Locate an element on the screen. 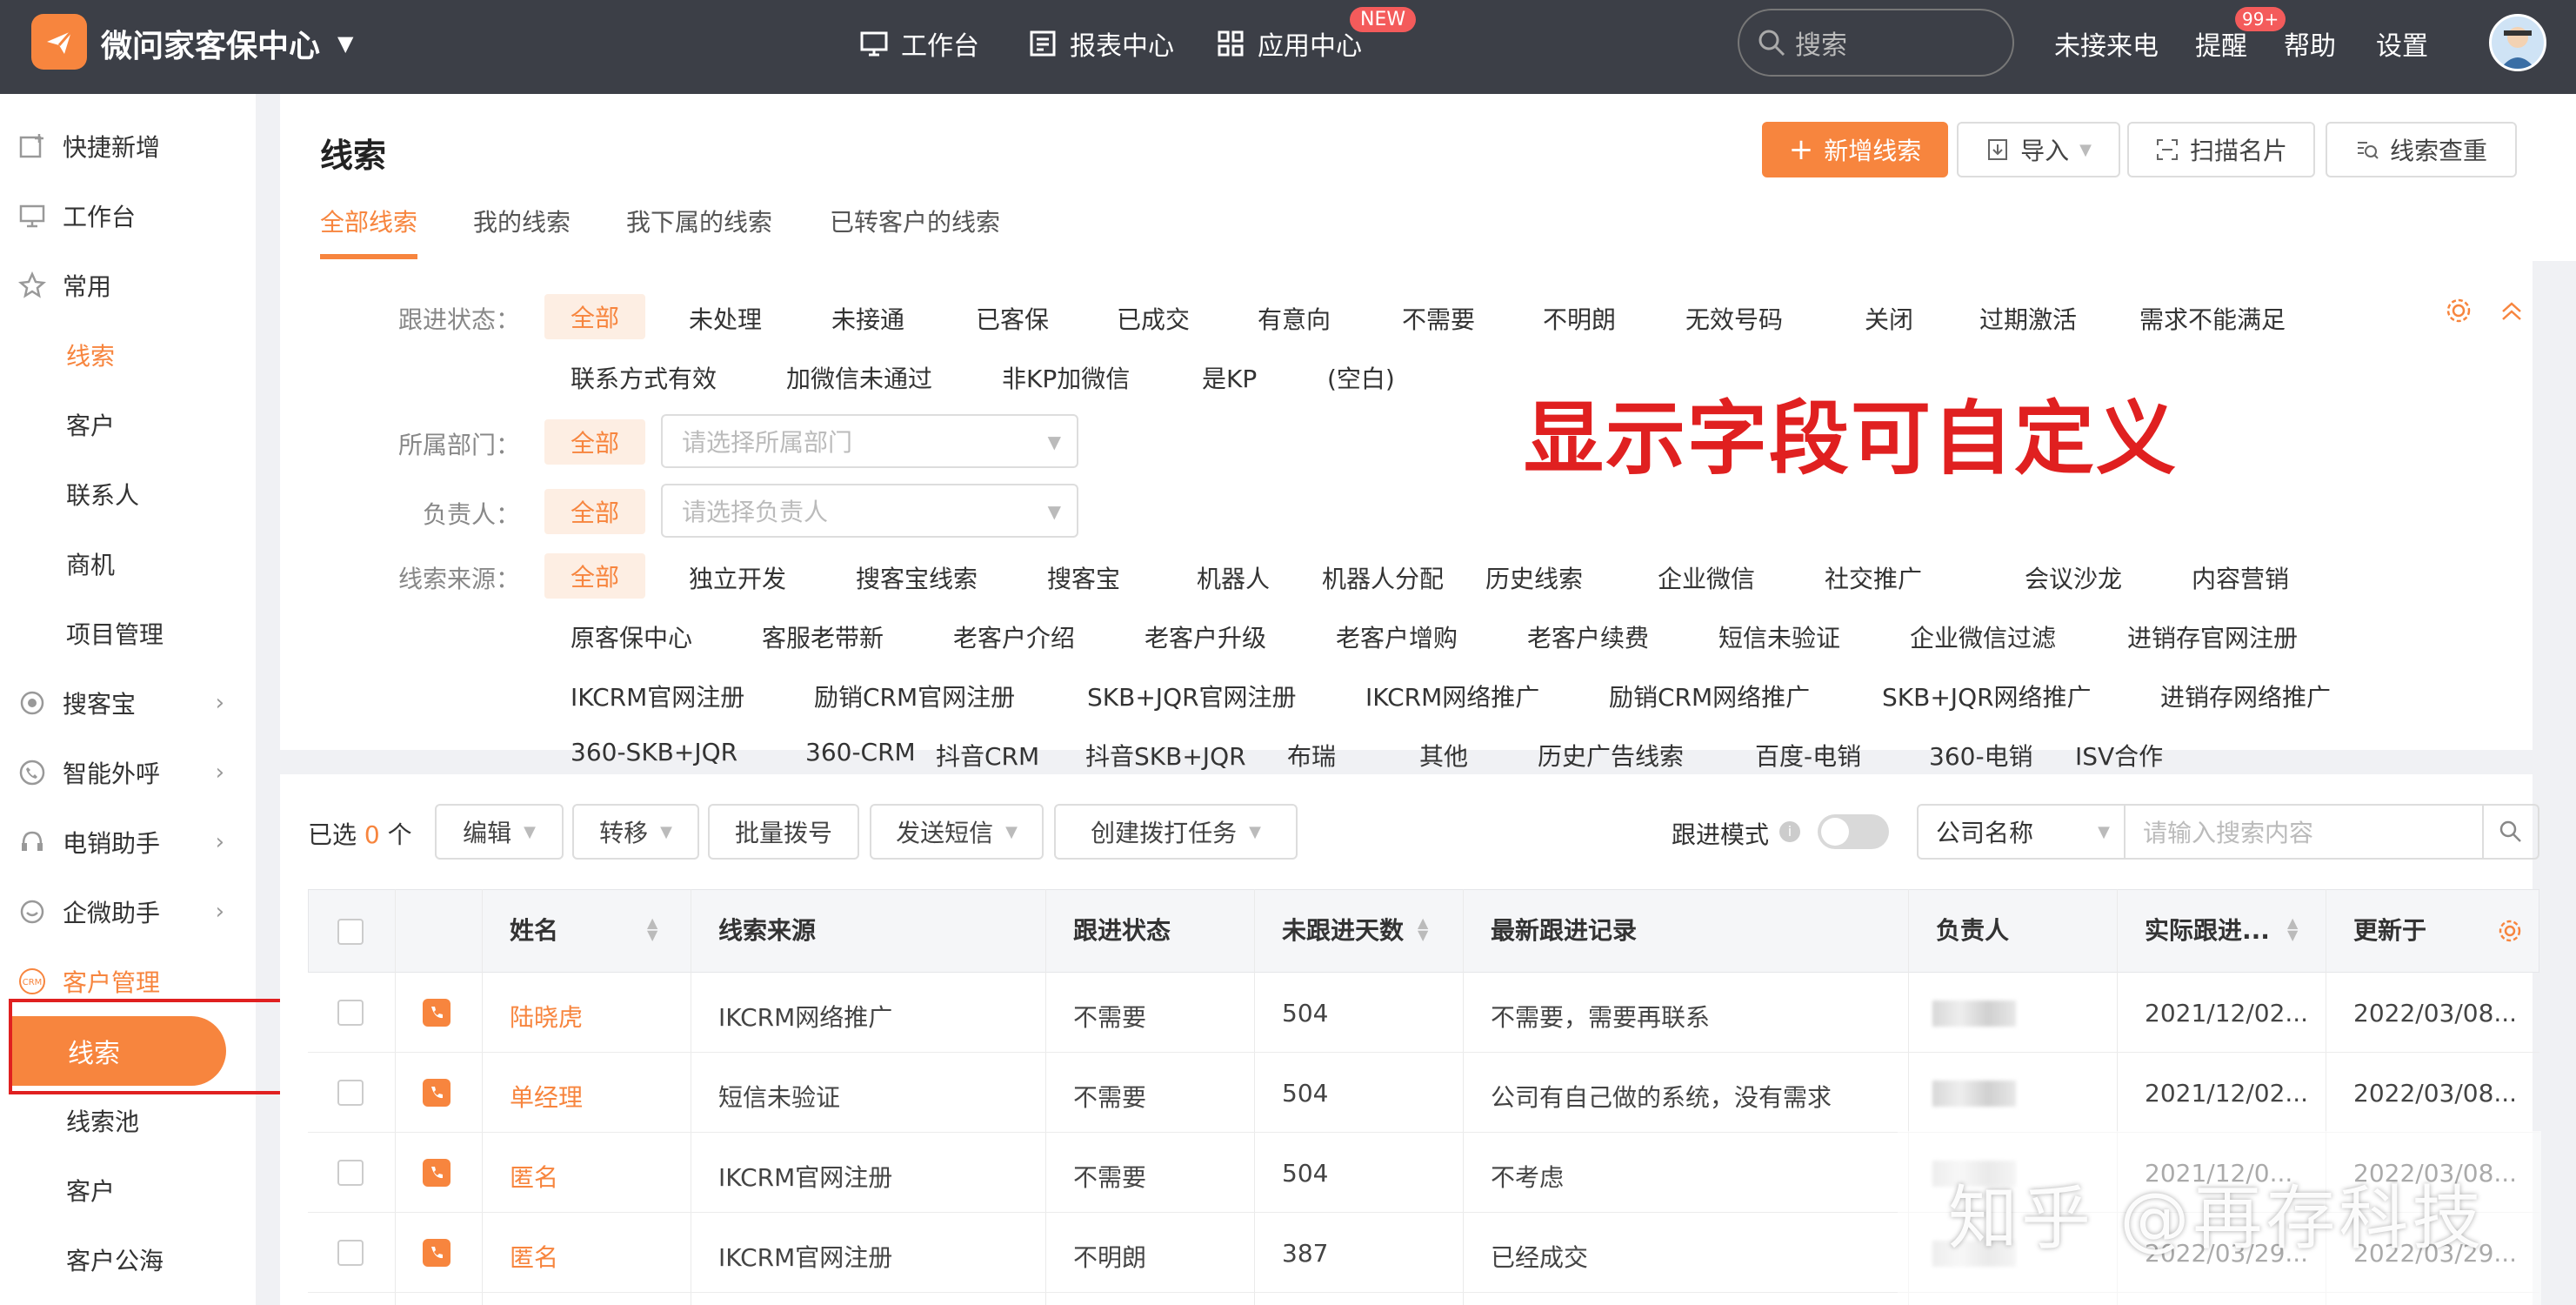 The height and width of the screenshot is (1305, 2576). sidebar-item-opportunities: 商机 is located at coordinates (128, 563).